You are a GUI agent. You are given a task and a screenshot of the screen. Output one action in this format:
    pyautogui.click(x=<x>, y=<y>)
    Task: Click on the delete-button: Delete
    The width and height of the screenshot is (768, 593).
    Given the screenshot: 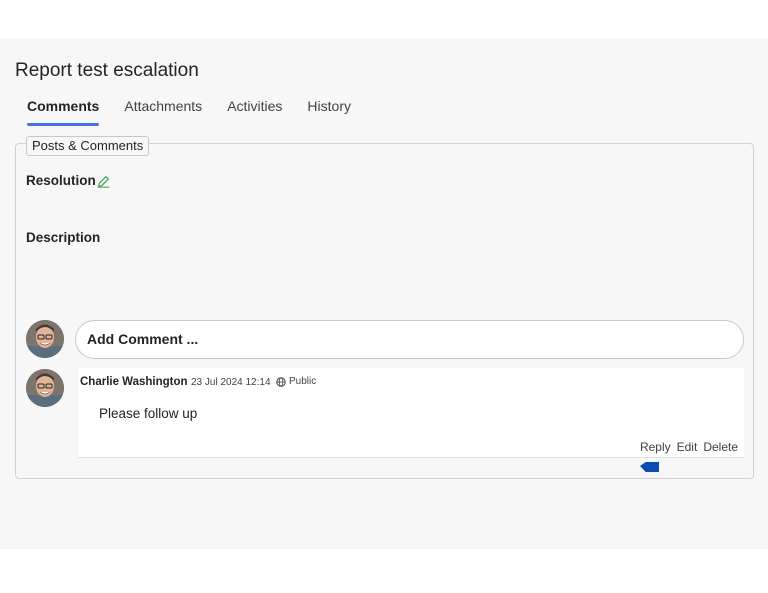 What is the action you would take?
    pyautogui.click(x=720, y=447)
    